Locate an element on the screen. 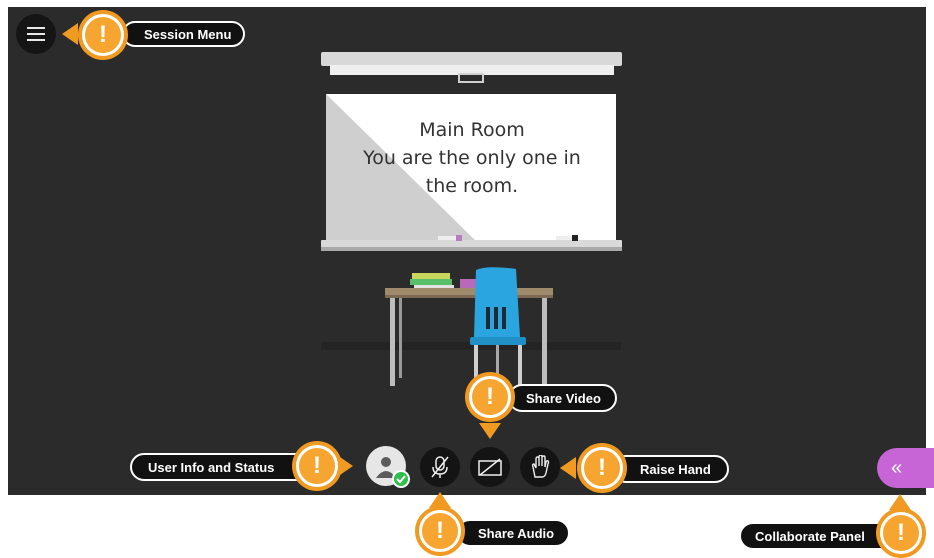 Image resolution: width=934 pixels, height=558 pixels. room-name: Main Room is located at coordinates (472, 130).